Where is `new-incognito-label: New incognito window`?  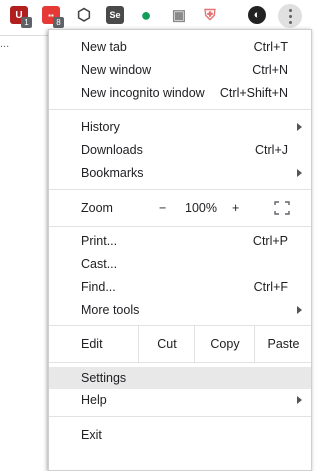
new-incognito-label: New incognito window is located at coordinates (143, 93).